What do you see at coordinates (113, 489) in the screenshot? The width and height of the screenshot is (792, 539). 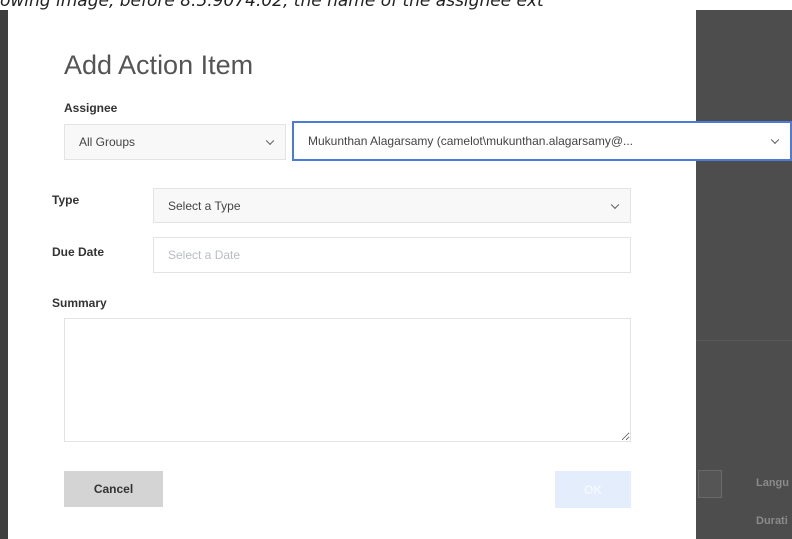 I see `cancel-button: Cancel` at bounding box center [113, 489].